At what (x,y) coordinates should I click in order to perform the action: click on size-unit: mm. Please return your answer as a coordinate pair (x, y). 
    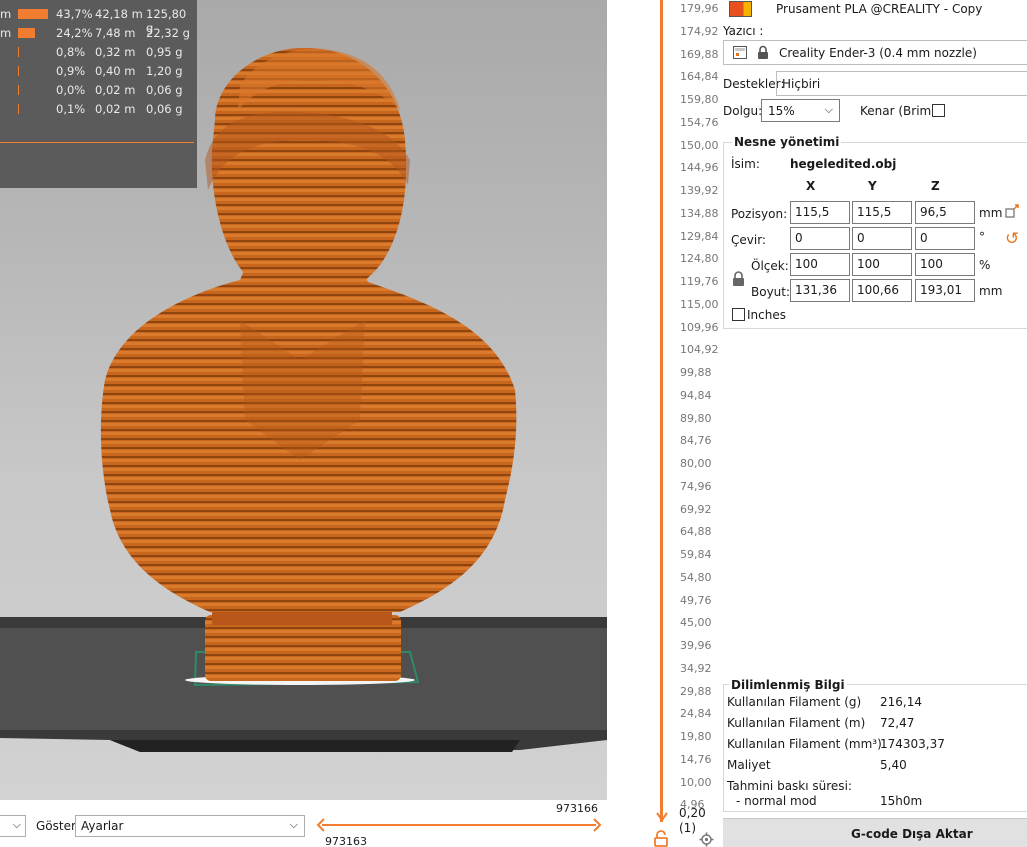
    Looking at the image, I should click on (991, 291).